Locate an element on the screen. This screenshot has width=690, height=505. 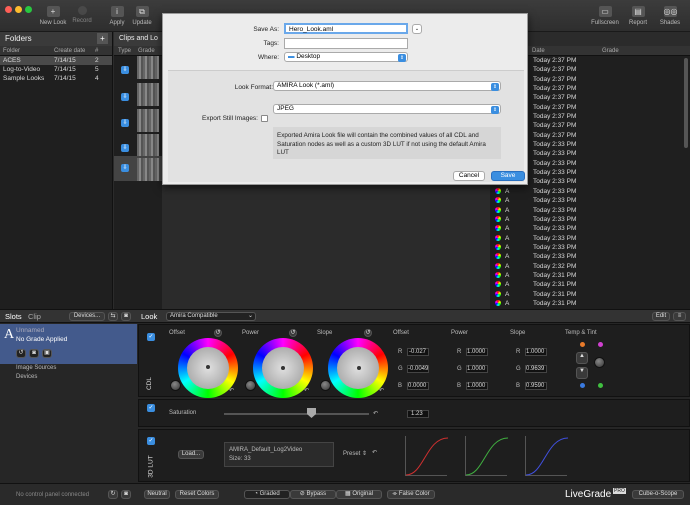
folder-row: Log-to-Video 7/14/15 5 is located at coordinates (56, 69).